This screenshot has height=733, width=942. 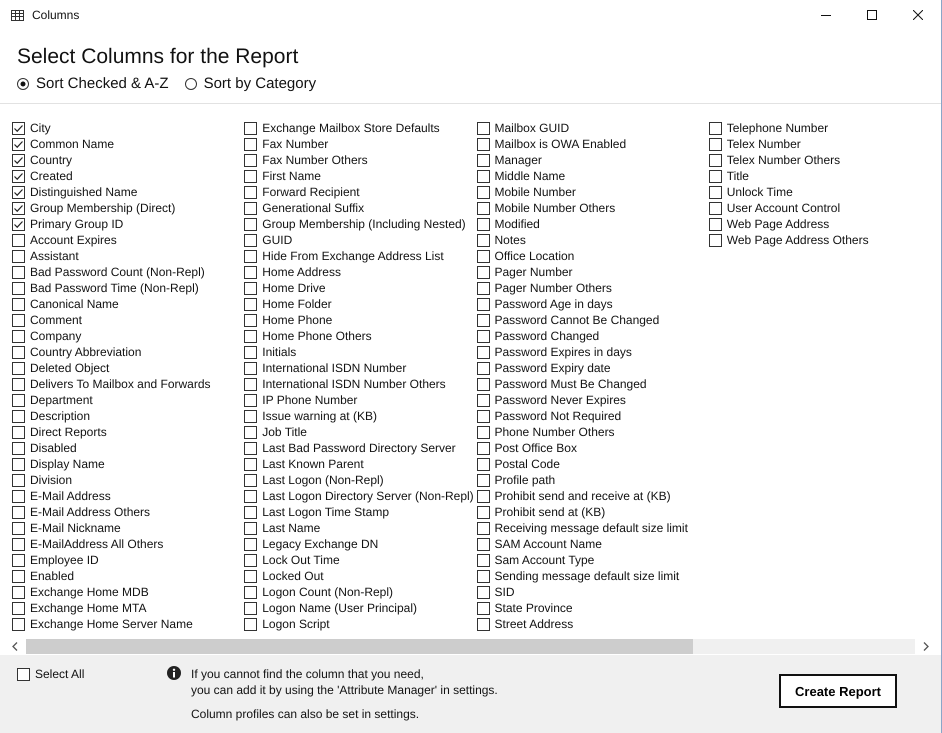 What do you see at coordinates (54, 256) in the screenshot?
I see `column-option-label: Assistant` at bounding box center [54, 256].